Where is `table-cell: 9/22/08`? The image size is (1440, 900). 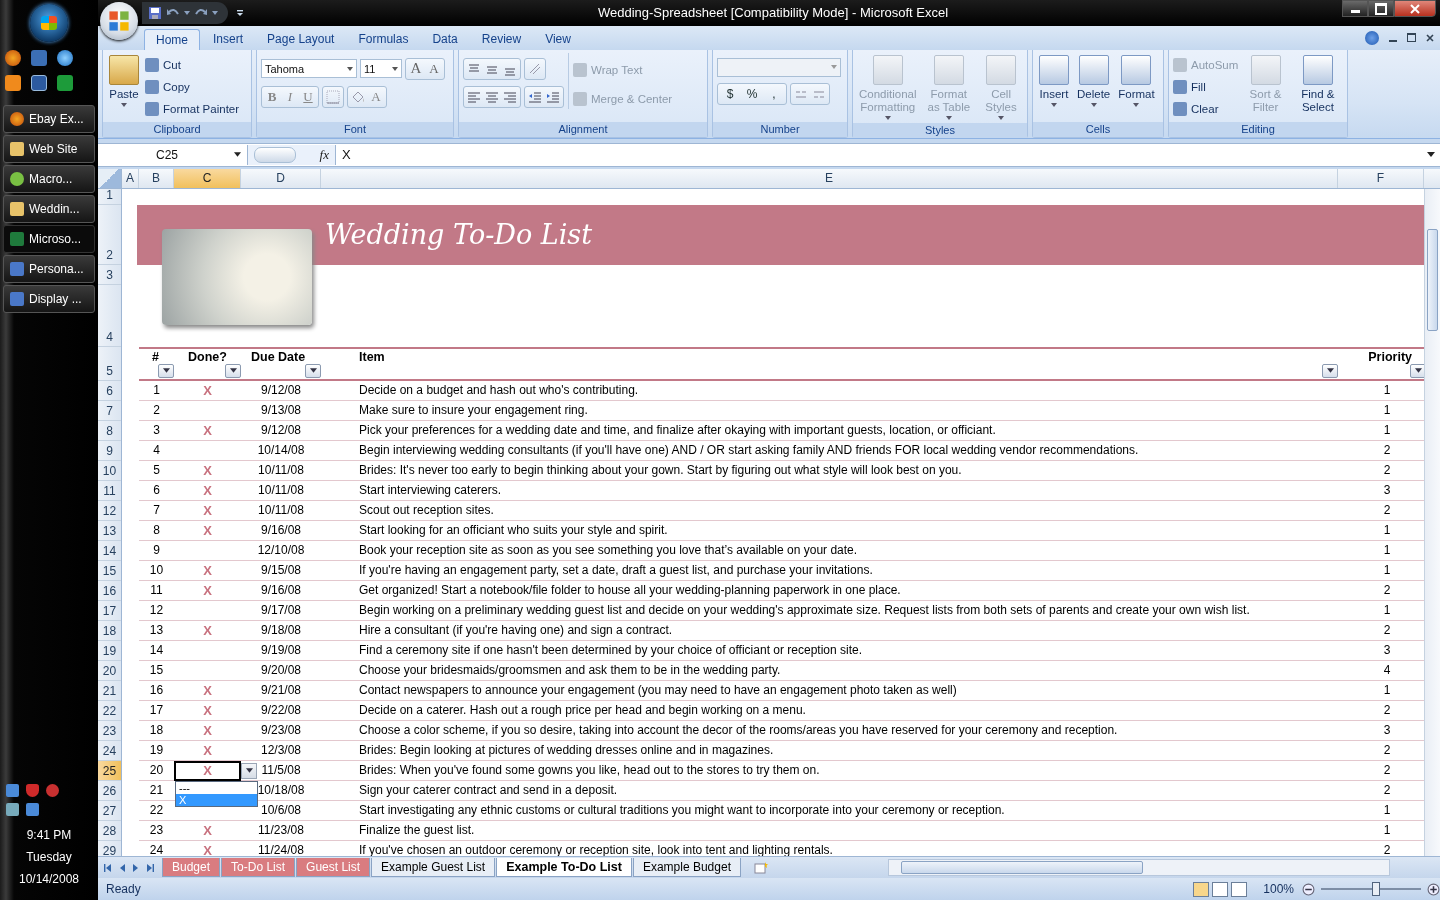 table-cell: 9/22/08 is located at coordinates (281, 710).